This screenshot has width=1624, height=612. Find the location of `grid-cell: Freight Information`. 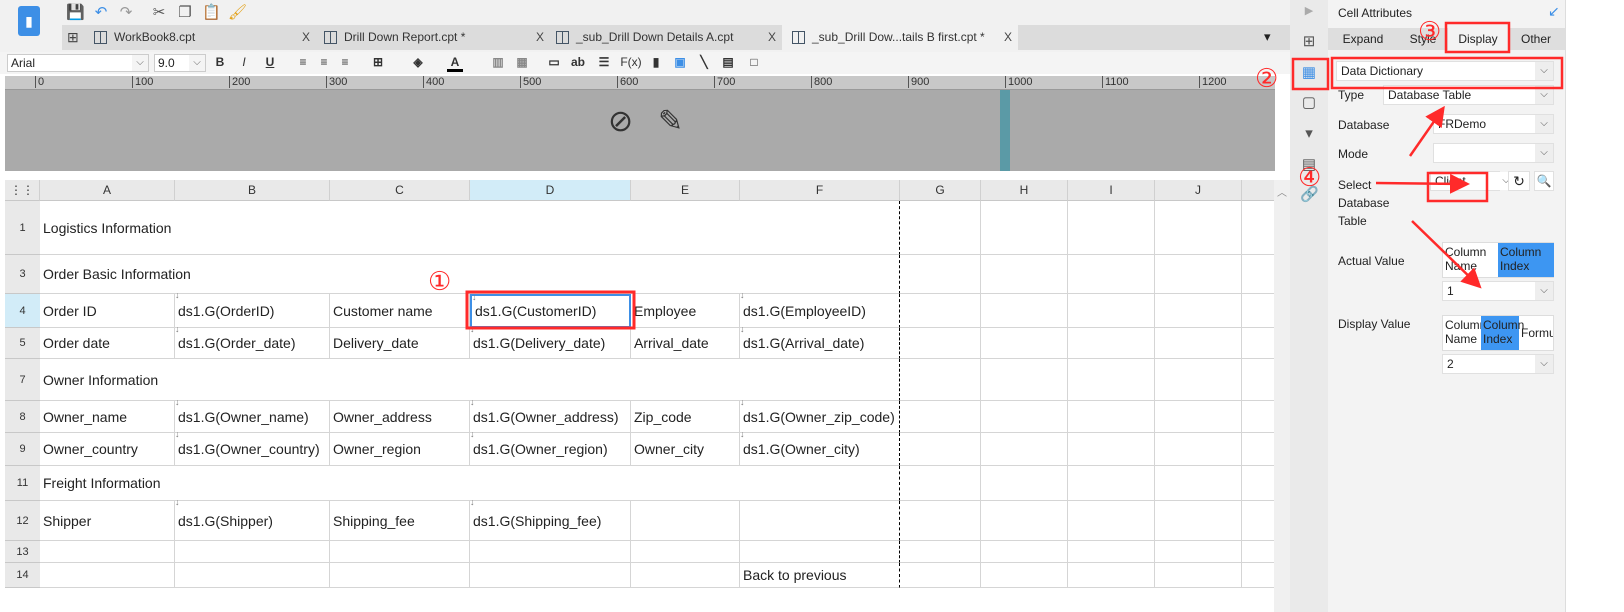

grid-cell: Freight Information is located at coordinates (470, 483).